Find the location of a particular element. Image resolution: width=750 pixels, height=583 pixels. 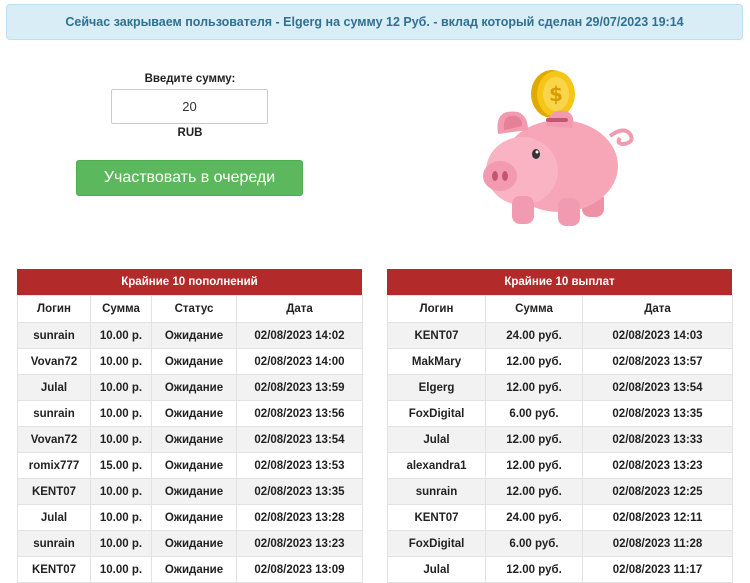

table-row: romix777 15.00 р. Ожидание 02/08/2023 13:53 is located at coordinates (190, 465).